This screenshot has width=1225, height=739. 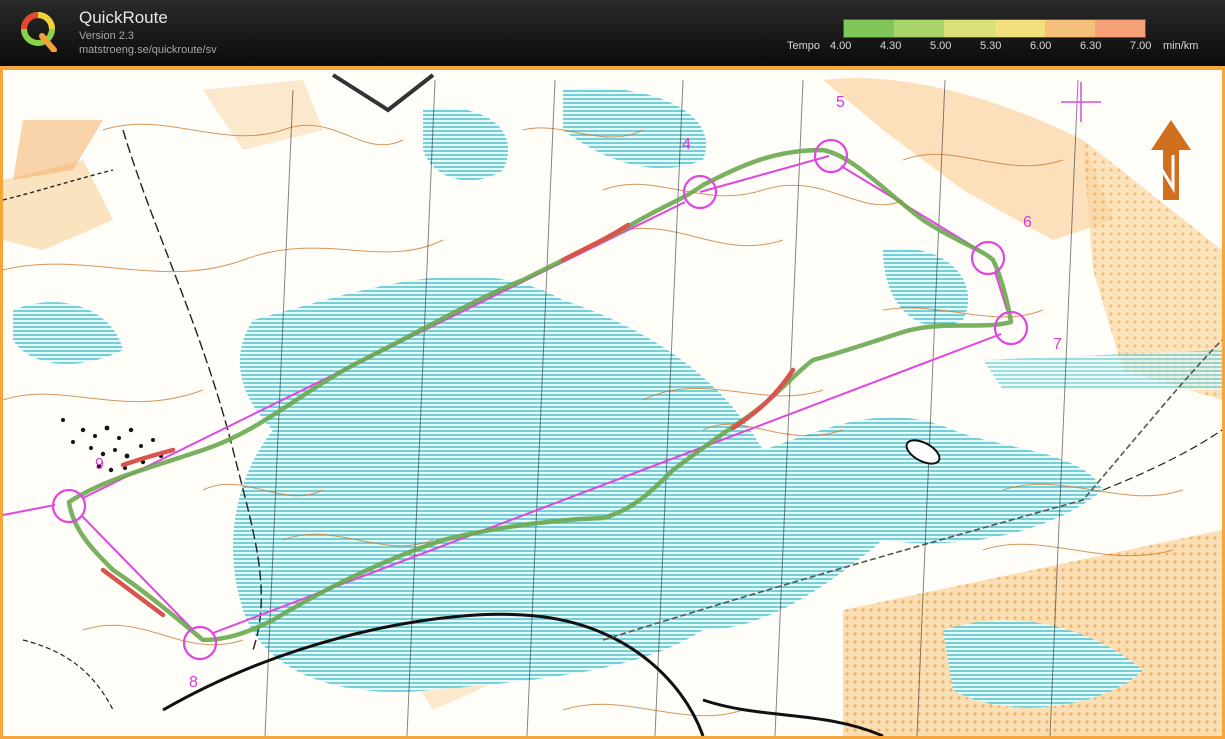 I want to click on control-number-9: 9, so click(x=99, y=464).